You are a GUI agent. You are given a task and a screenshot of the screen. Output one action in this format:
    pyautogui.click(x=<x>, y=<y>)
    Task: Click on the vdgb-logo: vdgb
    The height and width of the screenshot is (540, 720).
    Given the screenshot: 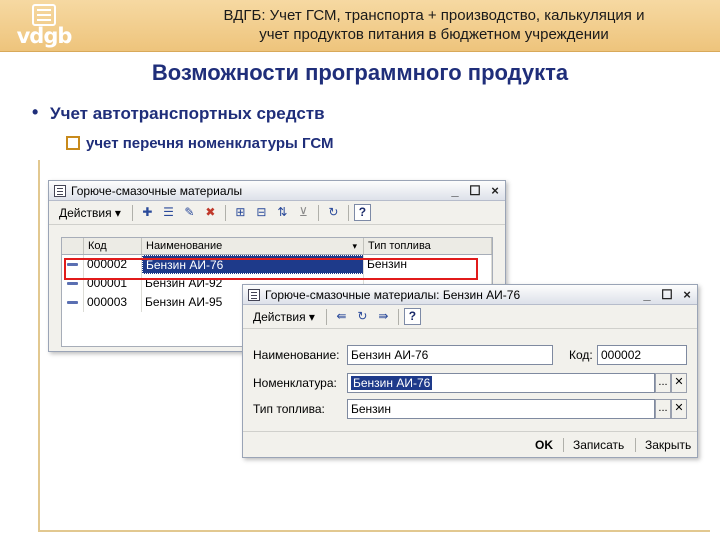 What is the action you would take?
    pyautogui.click(x=44, y=26)
    